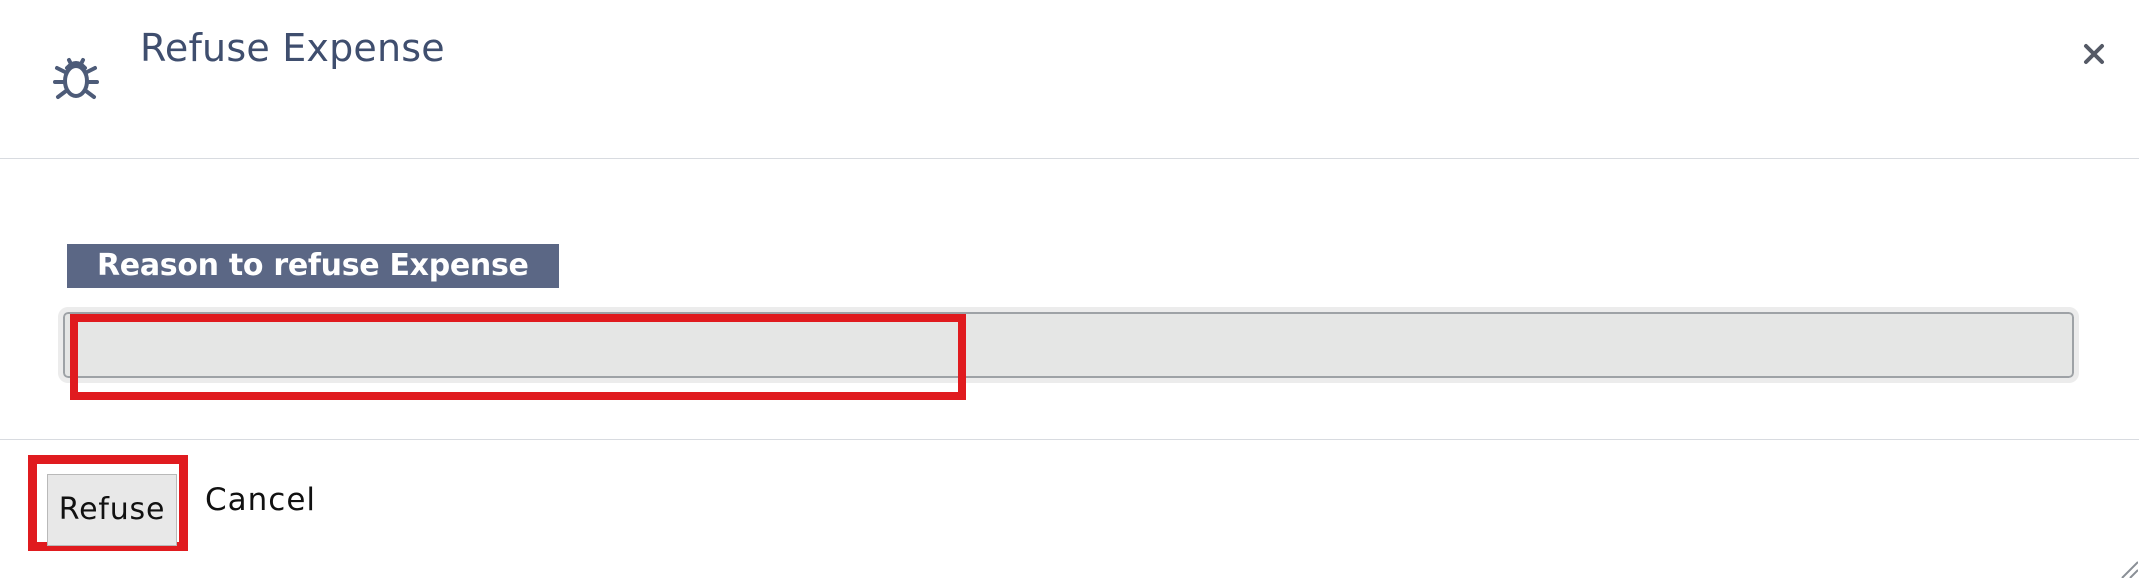 This screenshot has height=579, width=2139. I want to click on reason-field-label: Reason to refuse Expense, so click(313, 266).